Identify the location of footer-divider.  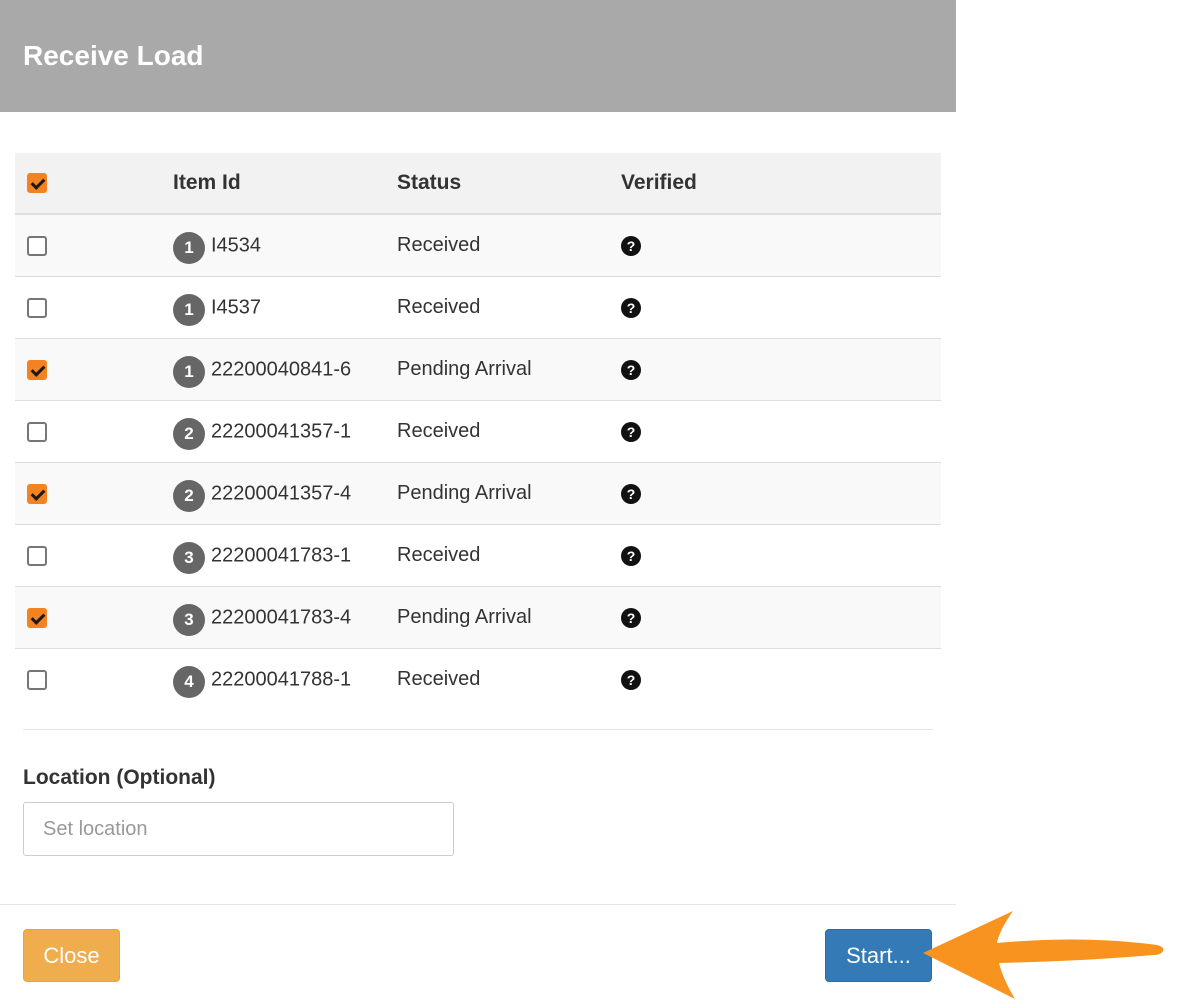
(478, 904).